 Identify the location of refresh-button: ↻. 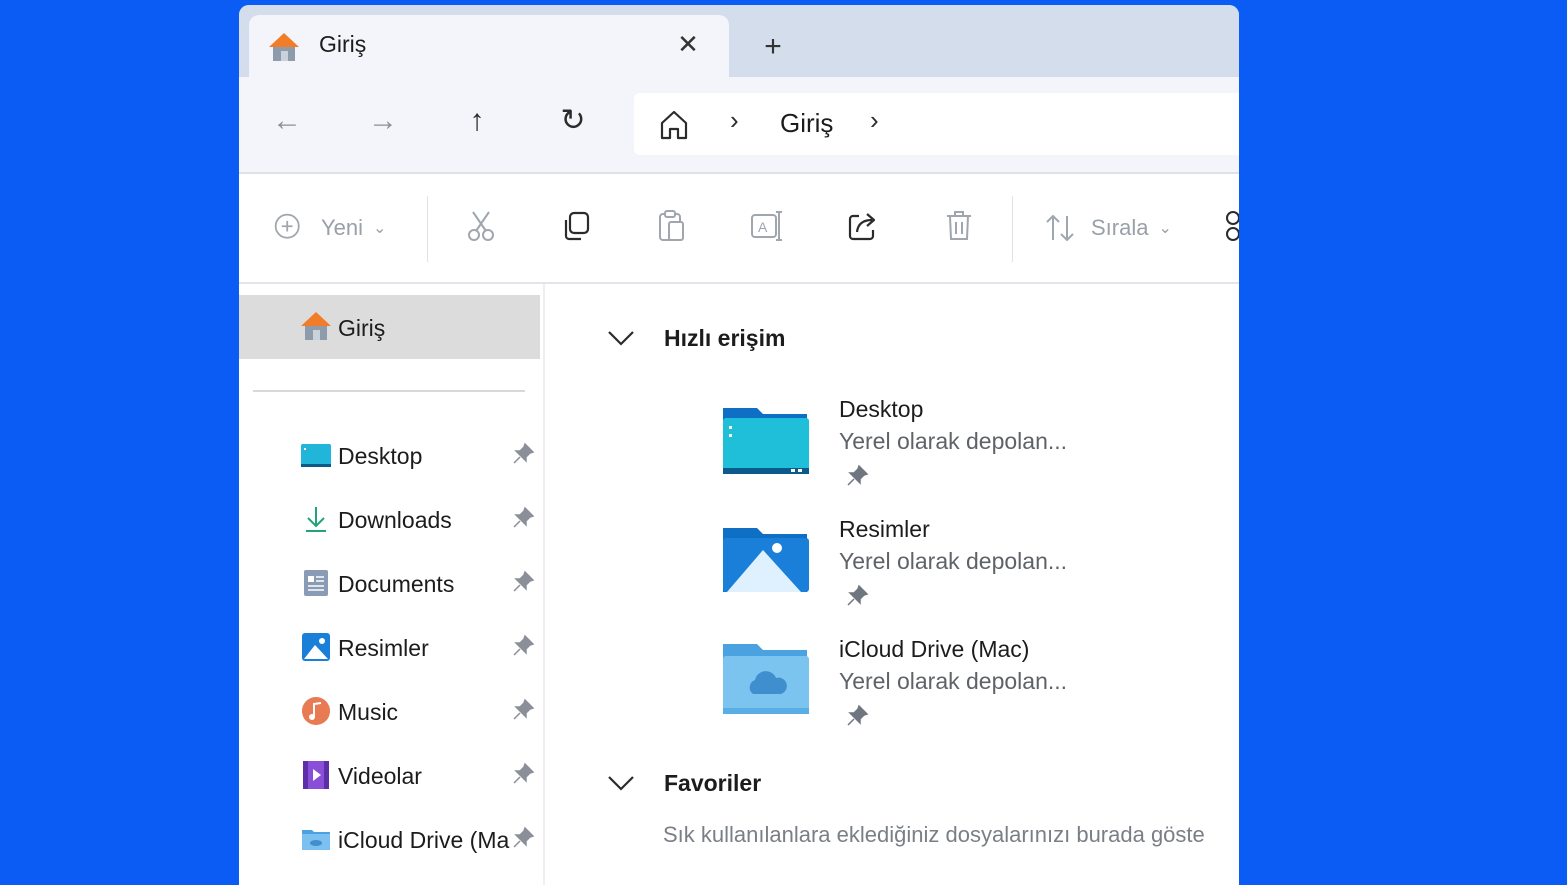
(573, 121).